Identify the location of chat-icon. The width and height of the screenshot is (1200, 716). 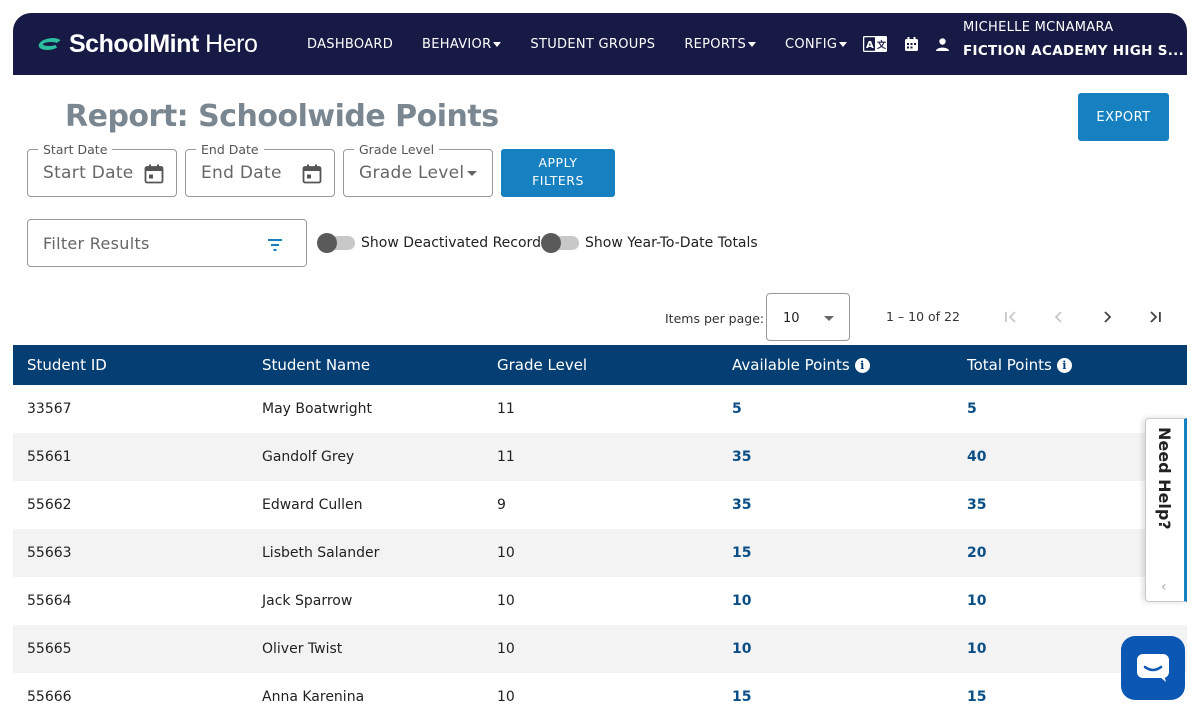
(1153, 668).